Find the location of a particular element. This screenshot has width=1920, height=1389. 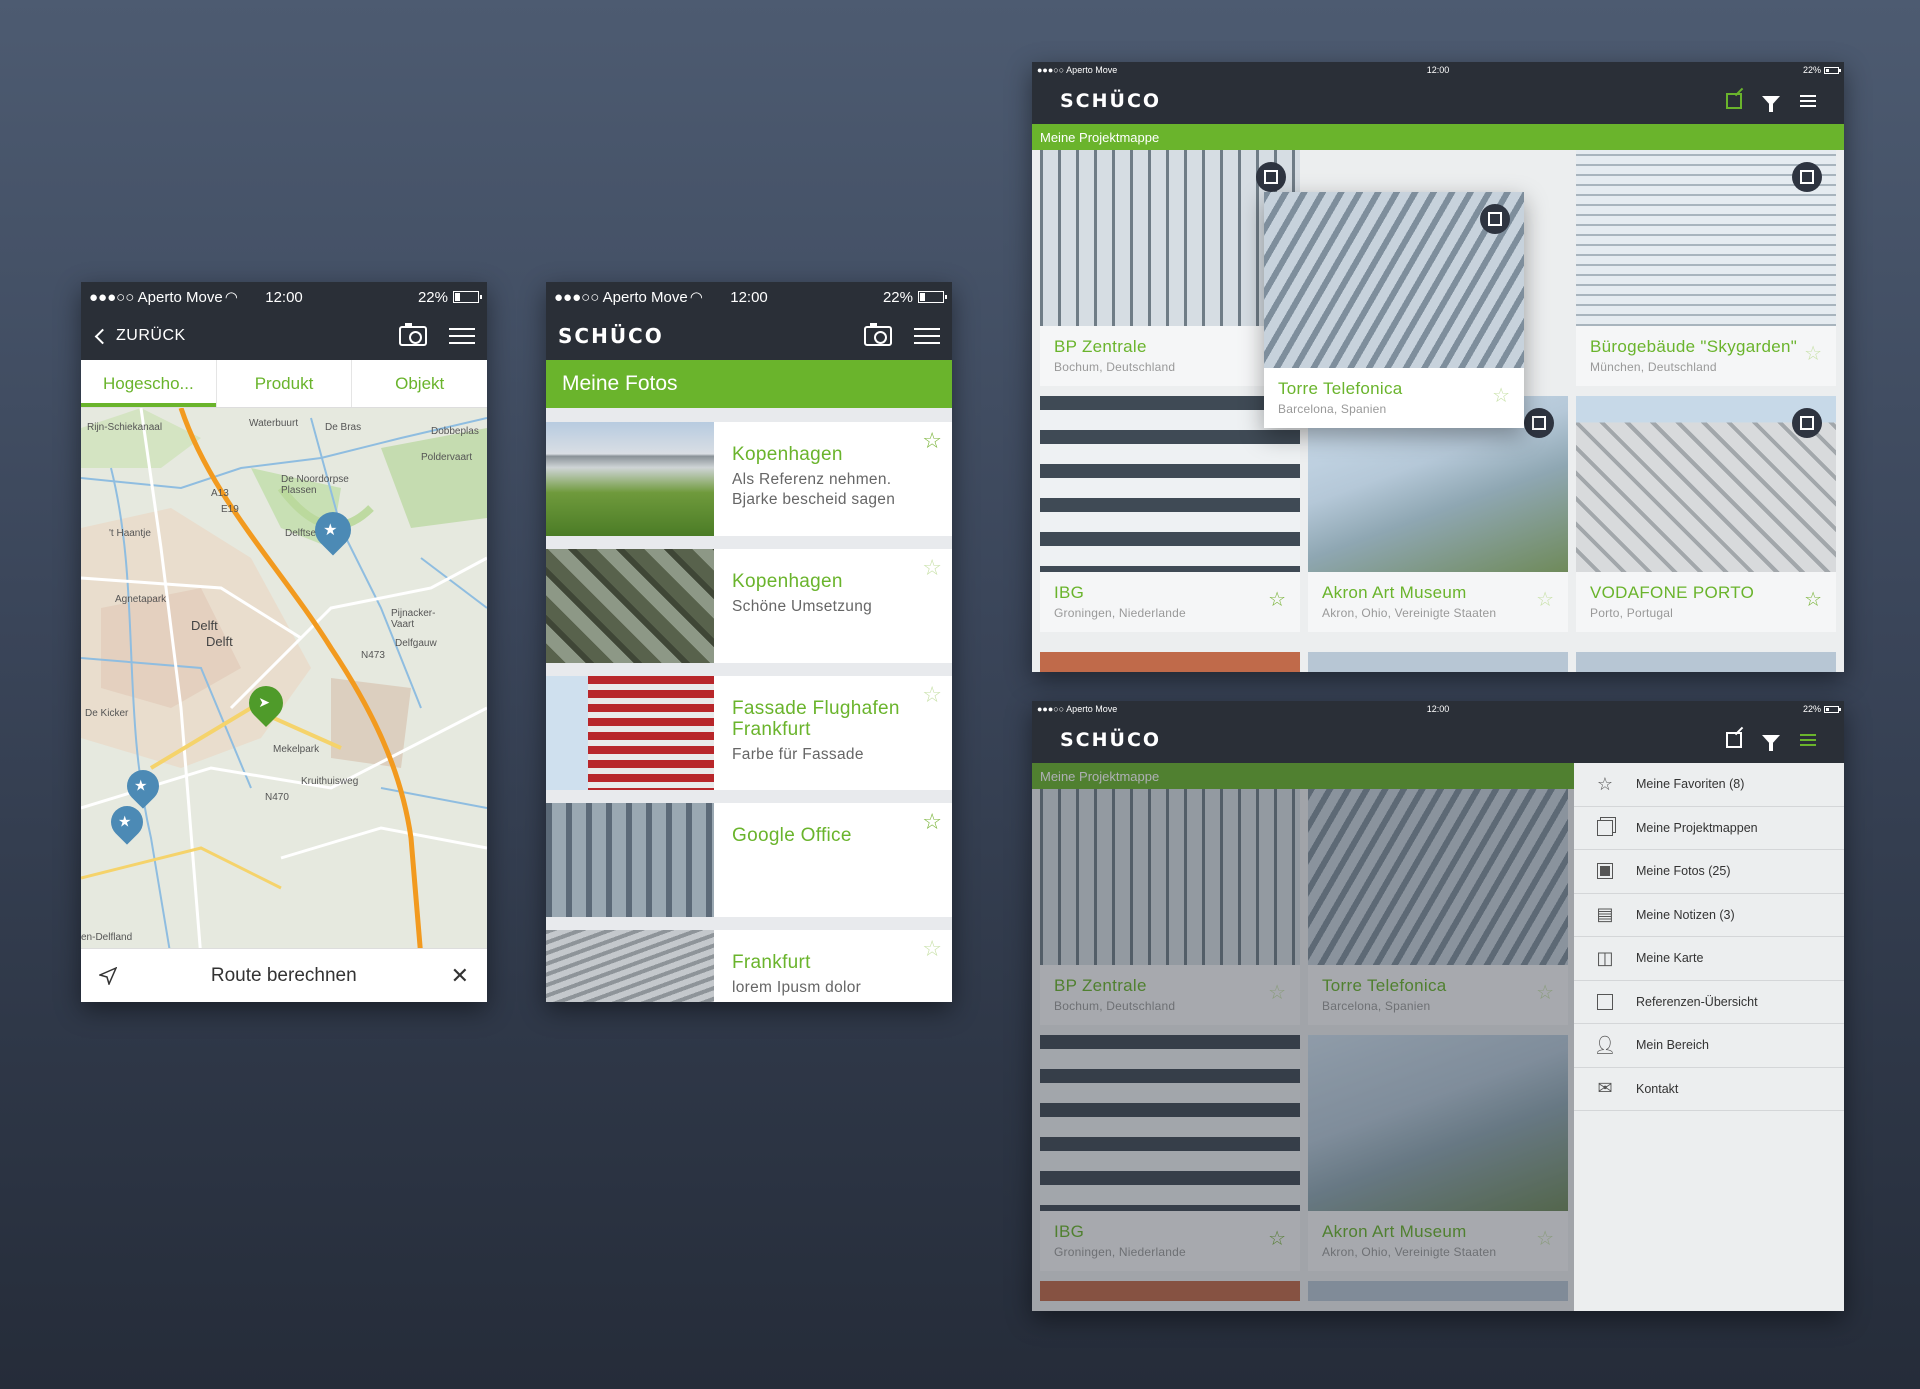

section-title: Meine Projektmappe is located at coordinates (1438, 137).